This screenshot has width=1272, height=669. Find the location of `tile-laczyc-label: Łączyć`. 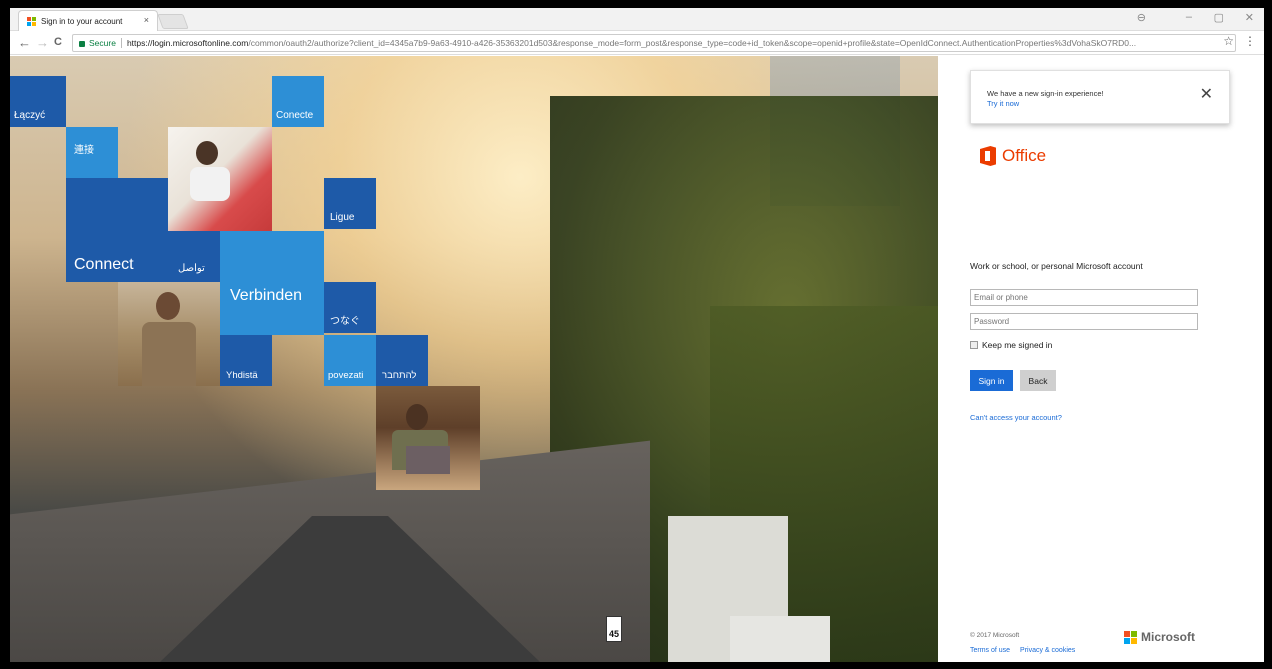

tile-laczyc-label: Łączyć is located at coordinates (30, 115).